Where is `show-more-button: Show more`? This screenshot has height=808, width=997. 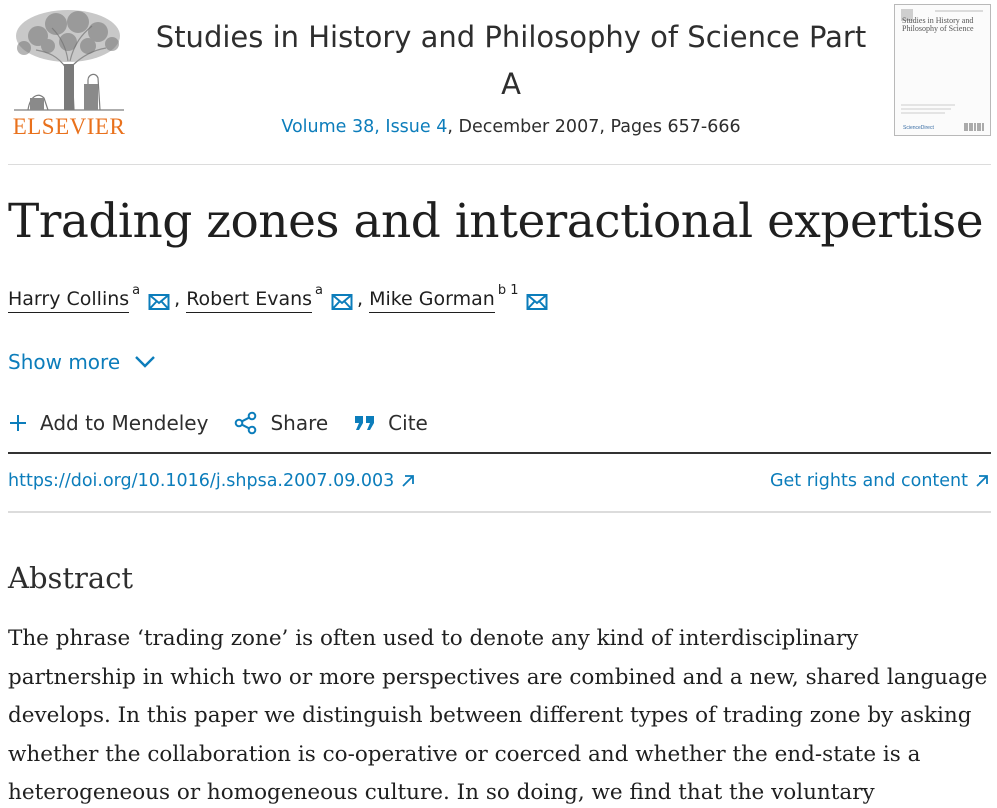 show-more-button: Show more is located at coordinates (82, 362).